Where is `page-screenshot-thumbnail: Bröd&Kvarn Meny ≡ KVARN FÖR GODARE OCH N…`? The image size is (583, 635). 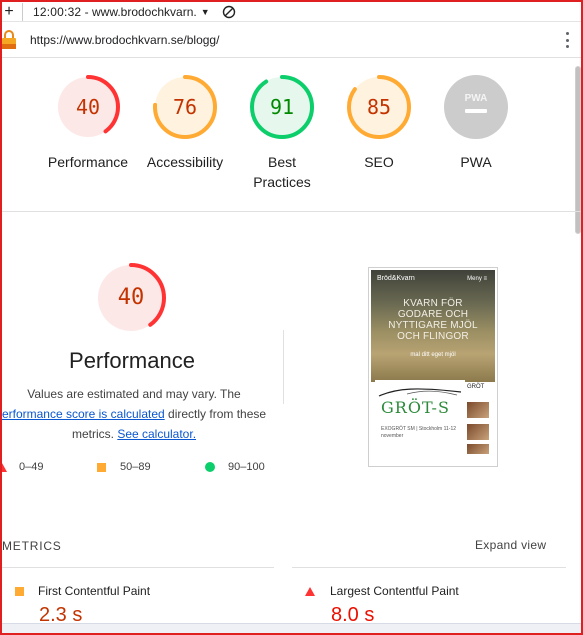 page-screenshot-thumbnail: Bröd&Kvarn Meny ≡ KVARN FÖR GODARE OCH N… is located at coordinates (433, 367).